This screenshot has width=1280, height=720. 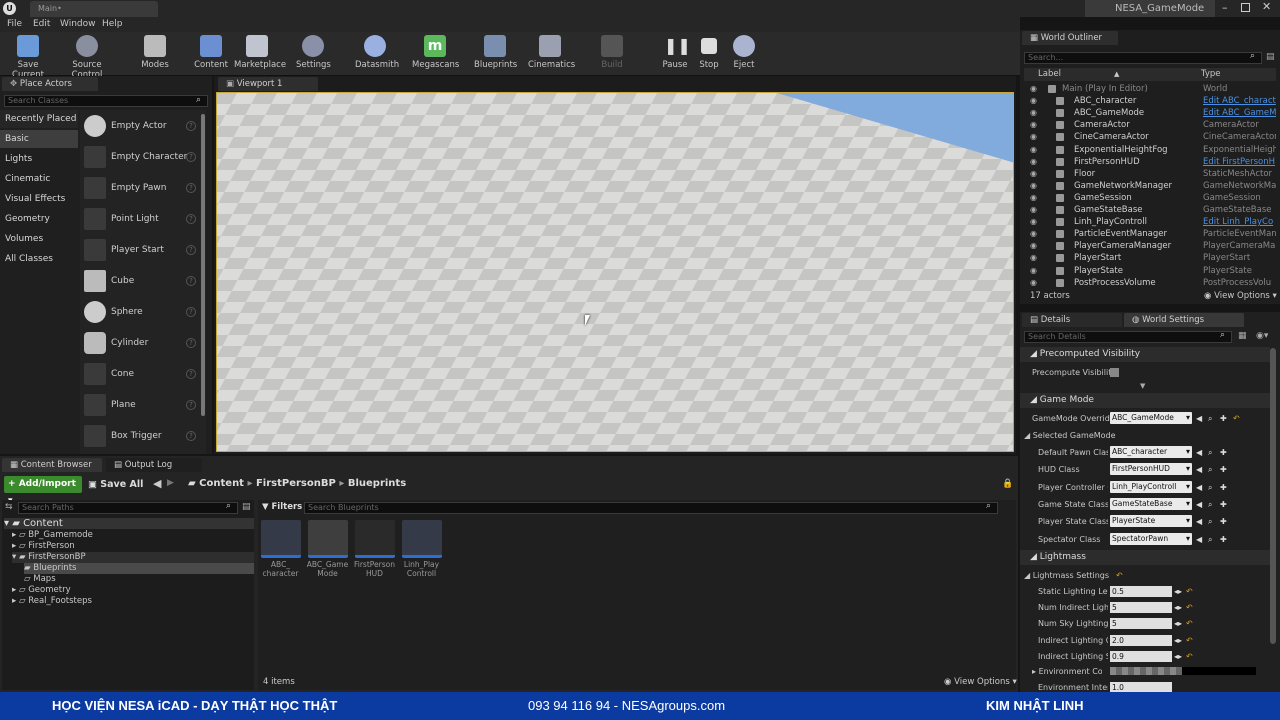 What do you see at coordinates (41, 24) in the screenshot?
I see `menu-edit: Edit` at bounding box center [41, 24].